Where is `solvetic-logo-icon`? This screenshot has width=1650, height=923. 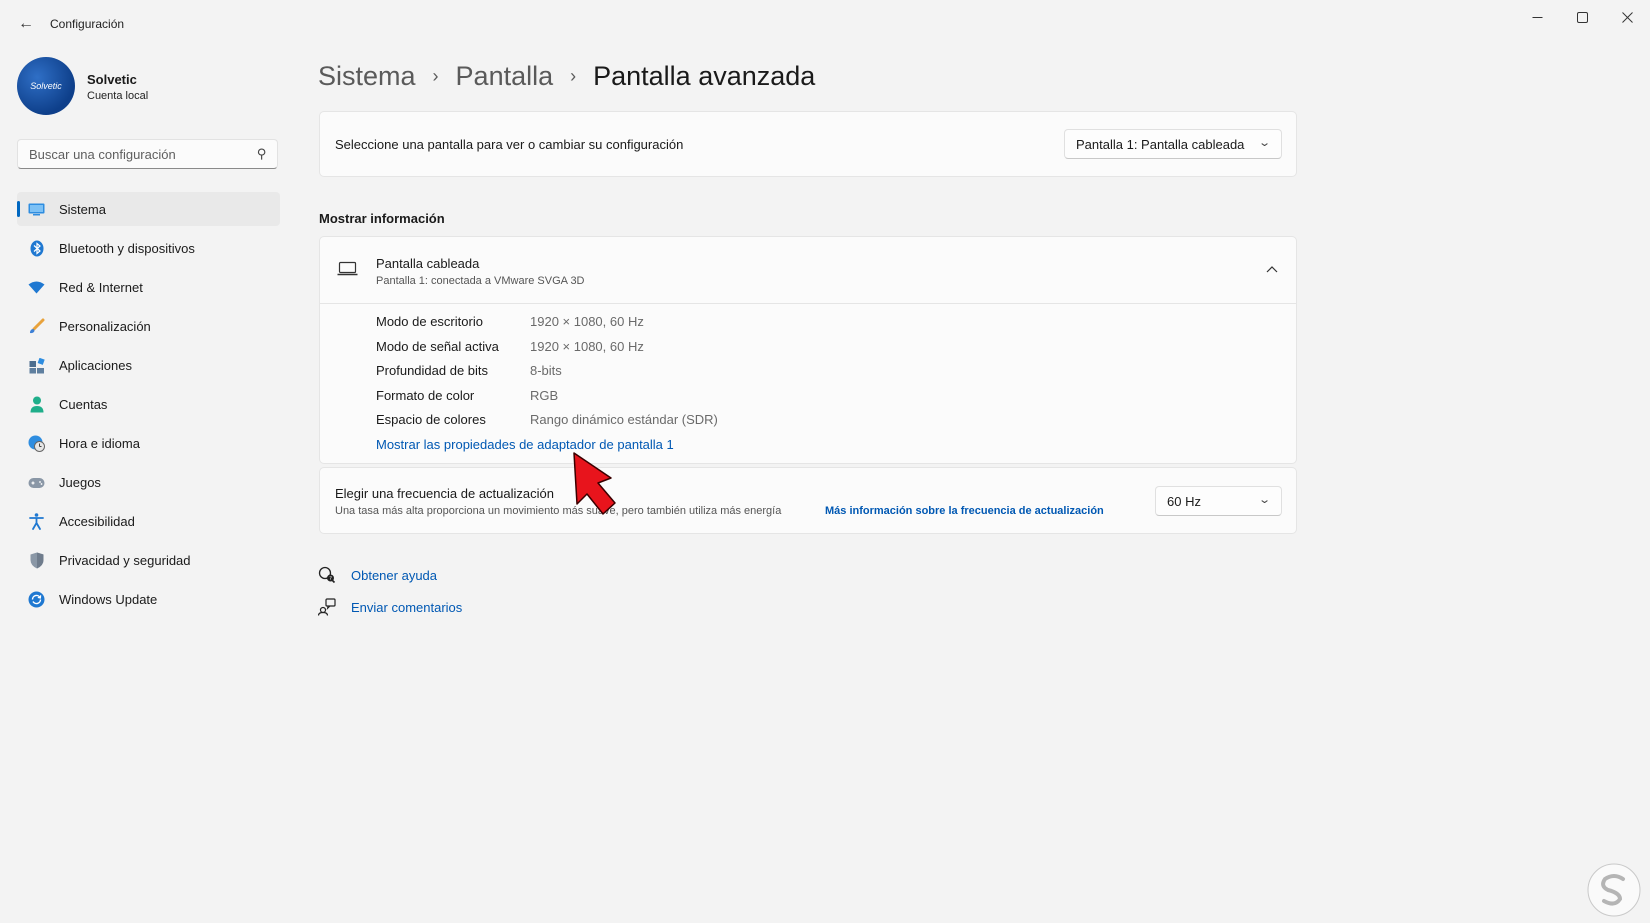
solvetic-logo-icon is located at coordinates (1614, 890).